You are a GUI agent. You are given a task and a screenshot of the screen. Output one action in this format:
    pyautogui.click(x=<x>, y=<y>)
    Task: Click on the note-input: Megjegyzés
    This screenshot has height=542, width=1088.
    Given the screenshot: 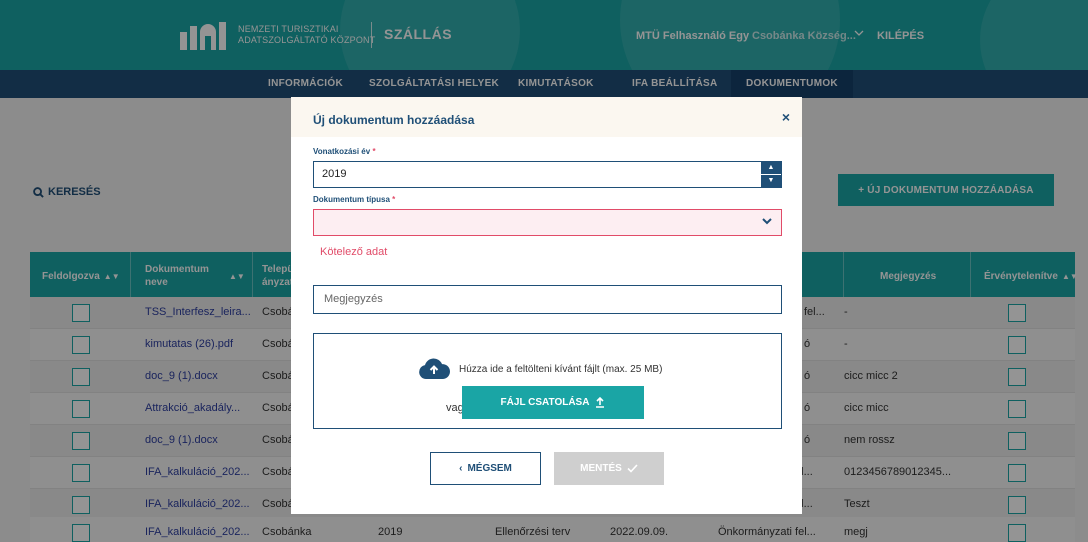 What is the action you would take?
    pyautogui.click(x=547, y=299)
    